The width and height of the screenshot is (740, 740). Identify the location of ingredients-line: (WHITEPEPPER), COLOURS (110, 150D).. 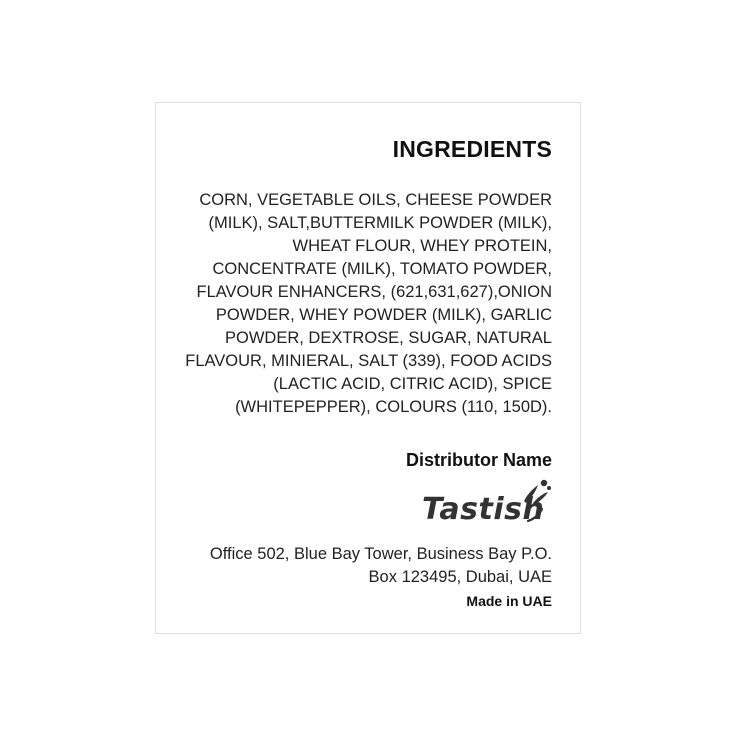
(393, 407).